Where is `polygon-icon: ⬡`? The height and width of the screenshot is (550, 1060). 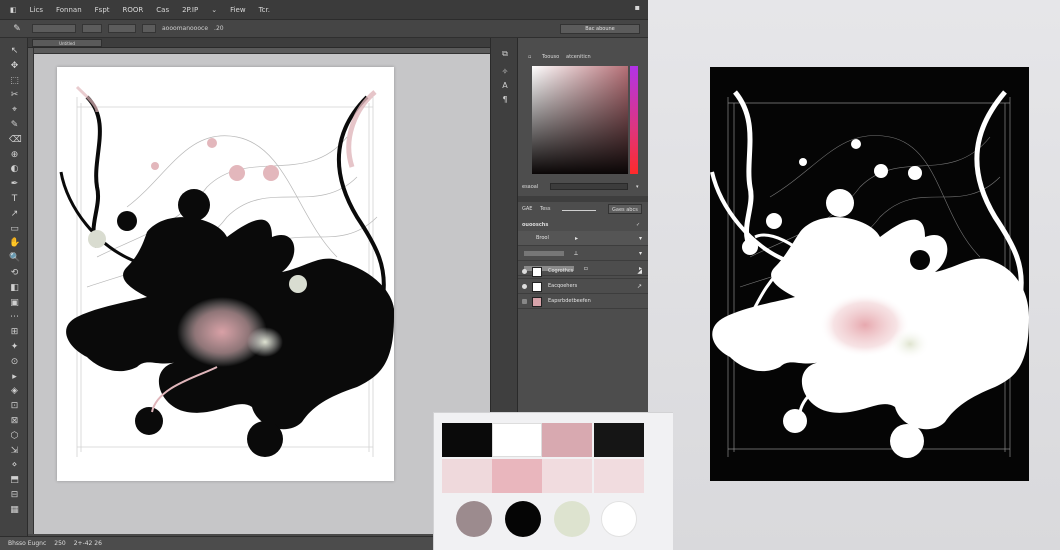 polygon-icon: ⬡ is located at coordinates (14, 436).